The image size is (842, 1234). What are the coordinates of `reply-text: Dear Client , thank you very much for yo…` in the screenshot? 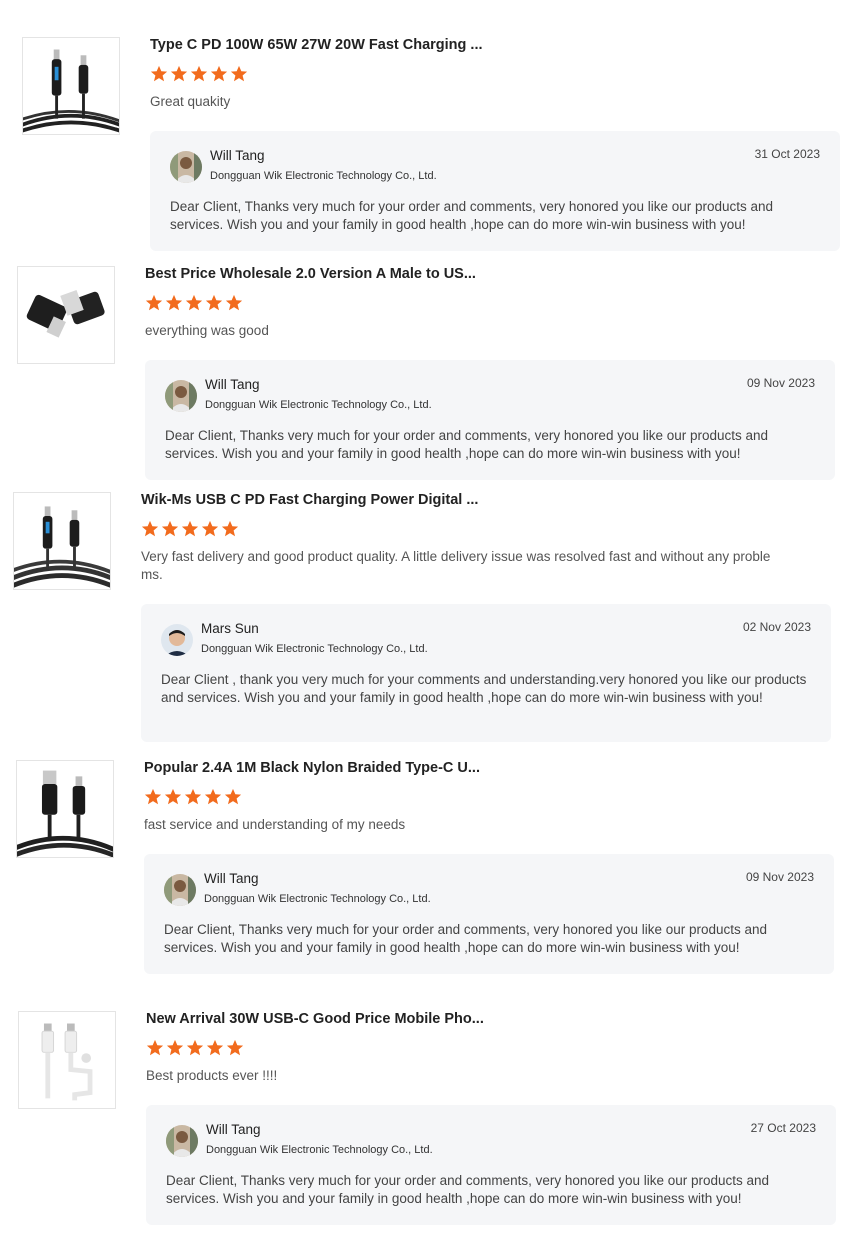 It's located at (484, 688).